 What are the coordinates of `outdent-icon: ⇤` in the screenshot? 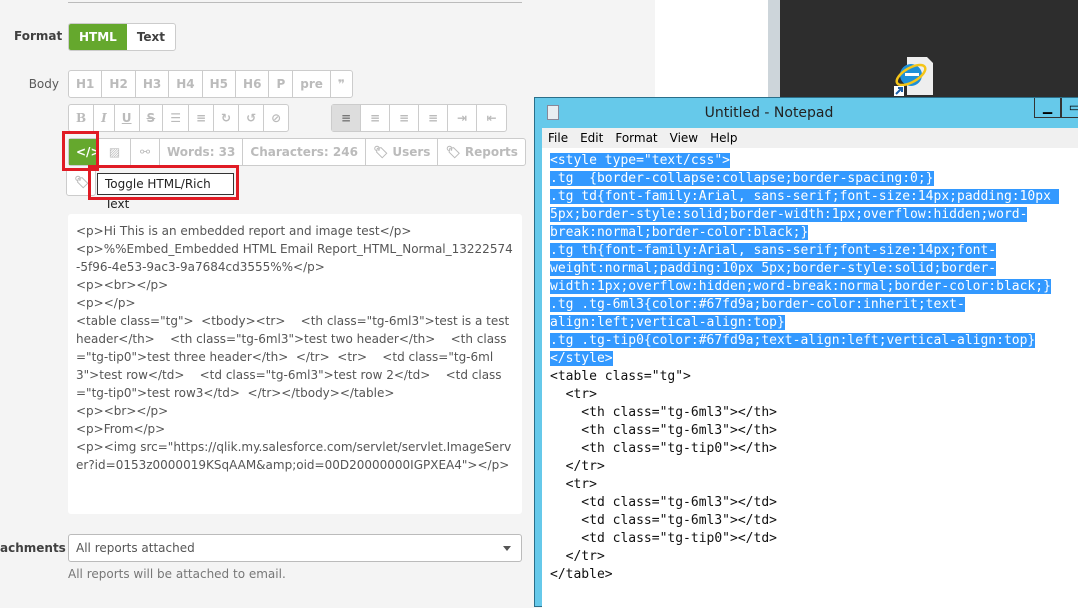 It's located at (491, 118).